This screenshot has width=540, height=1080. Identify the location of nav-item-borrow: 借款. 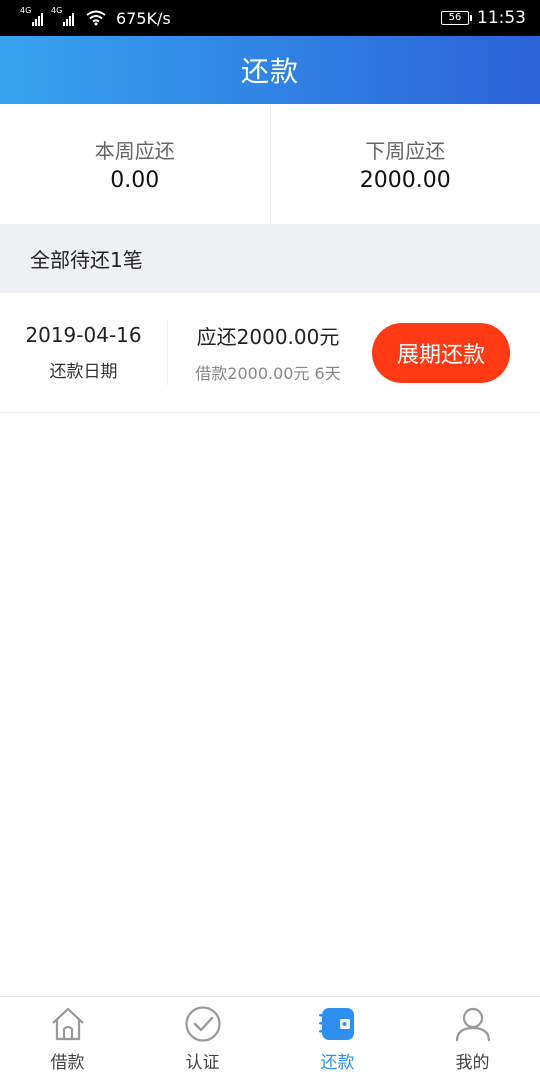
(67, 1038).